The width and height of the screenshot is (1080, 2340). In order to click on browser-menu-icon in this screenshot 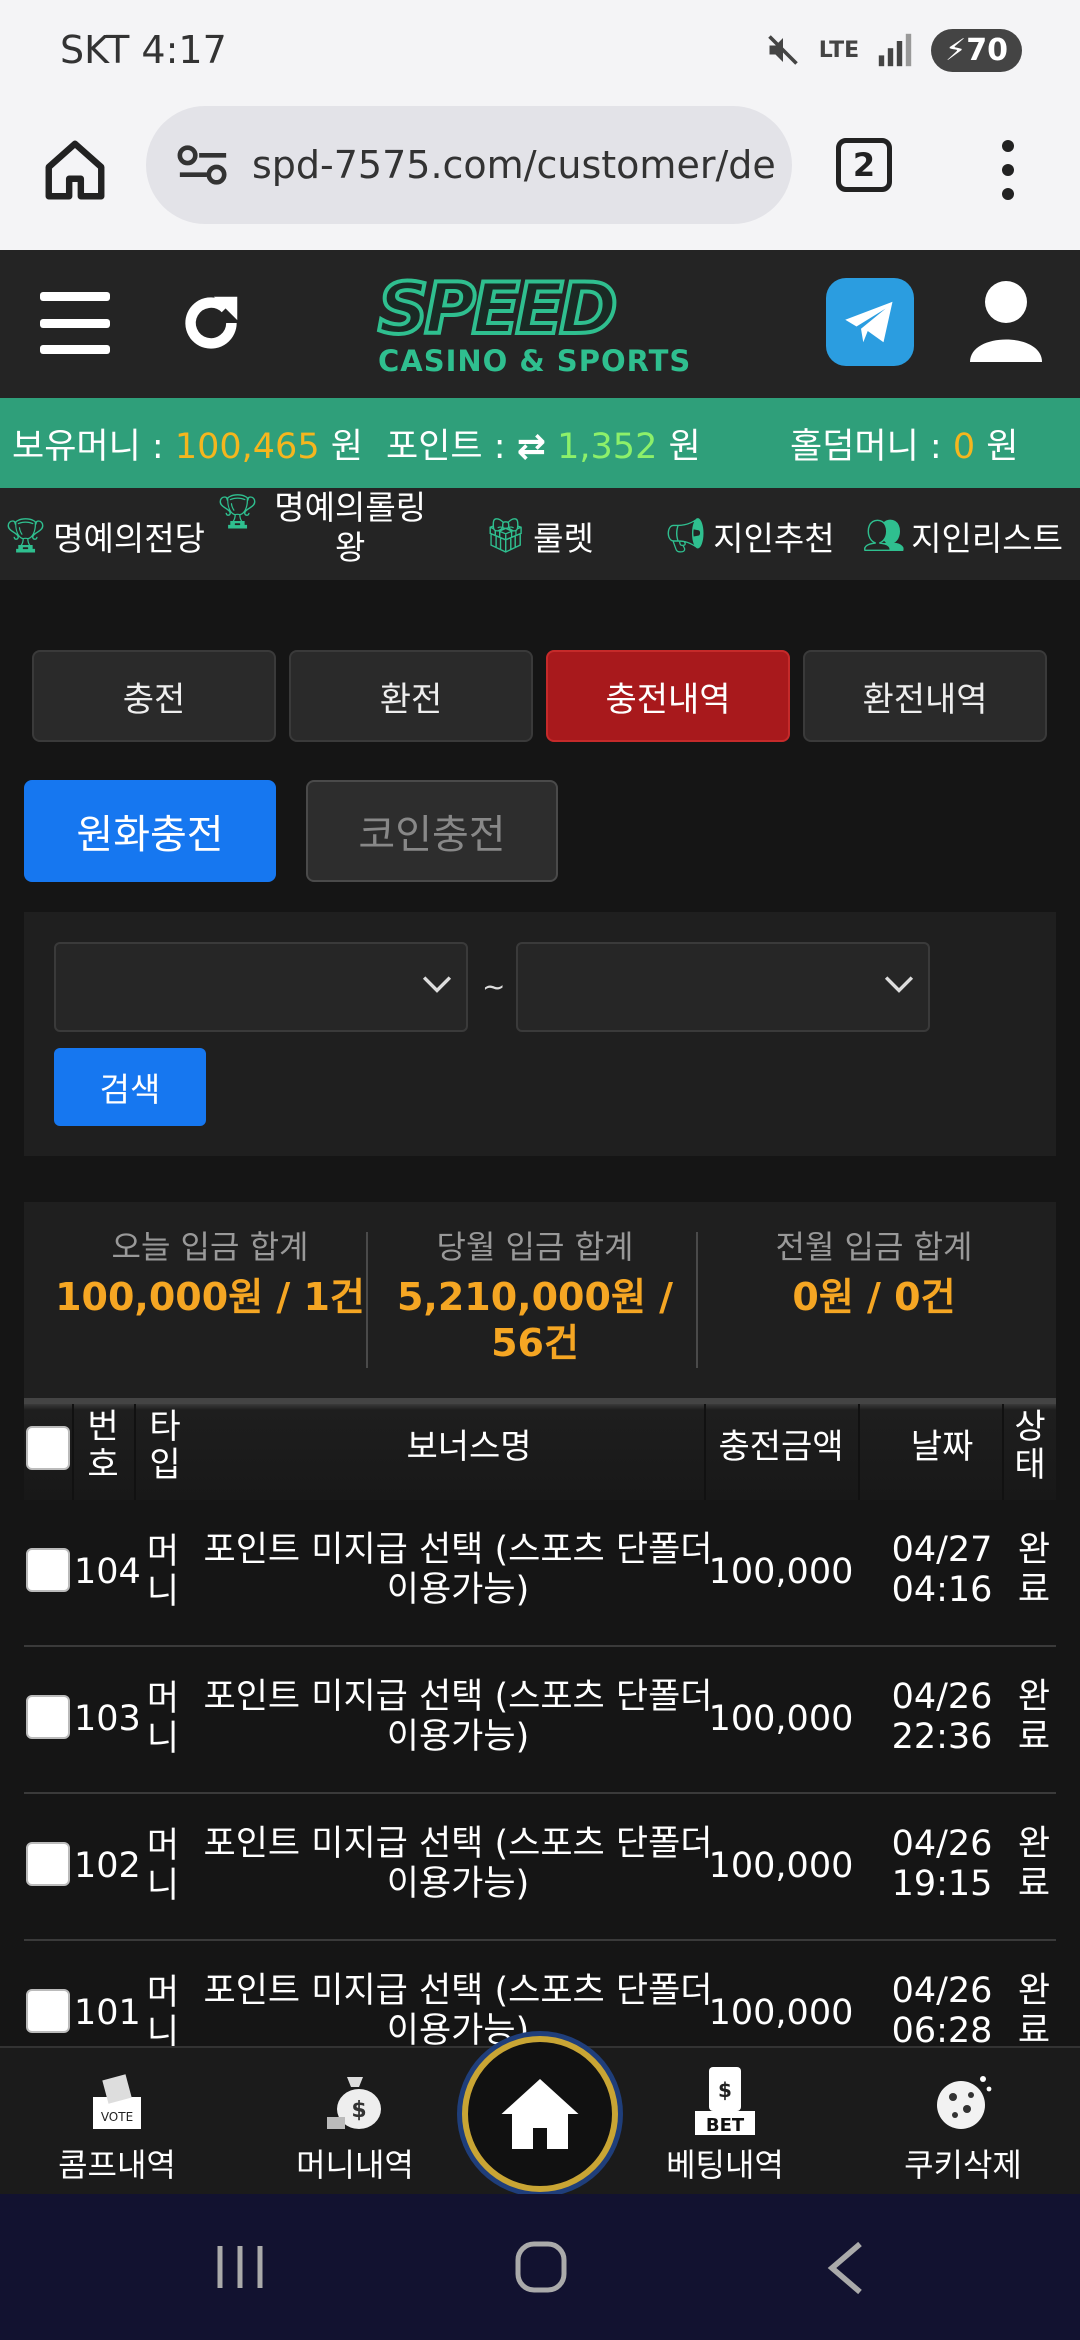, I will do `click(1008, 170)`.